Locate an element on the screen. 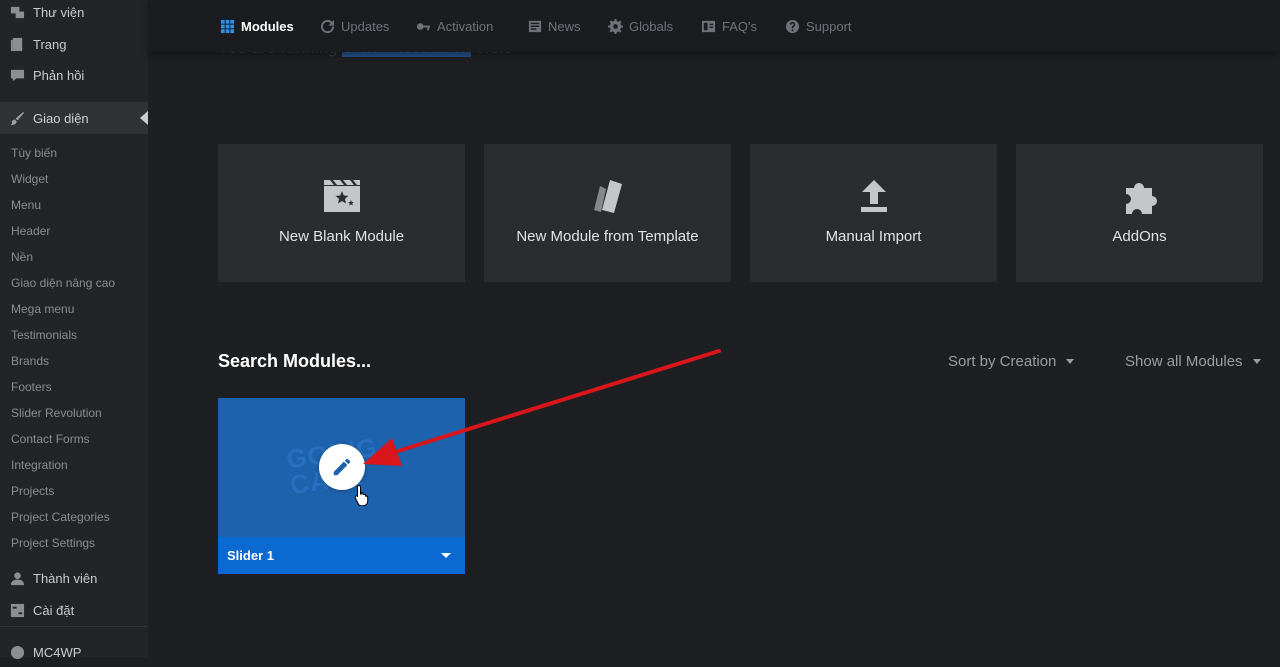 The width and height of the screenshot is (1280, 667). card-label: New Module from Template is located at coordinates (607, 236).